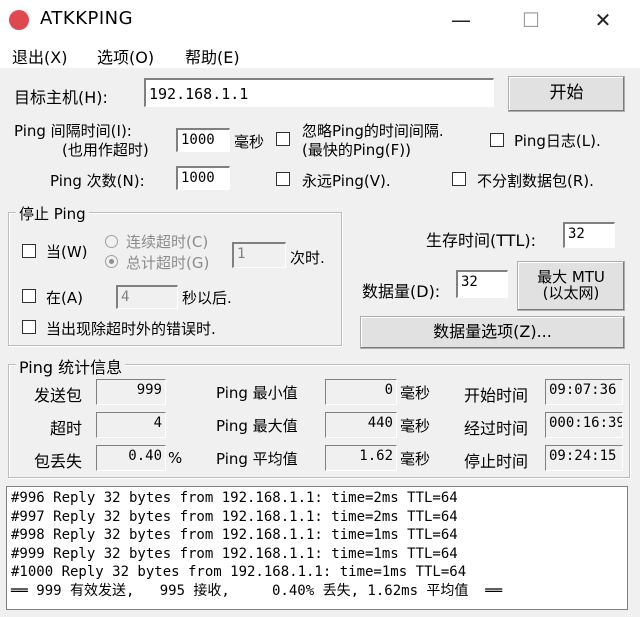 The image size is (640, 617). I want to click on stop-after-checkbox, so click(29, 296).